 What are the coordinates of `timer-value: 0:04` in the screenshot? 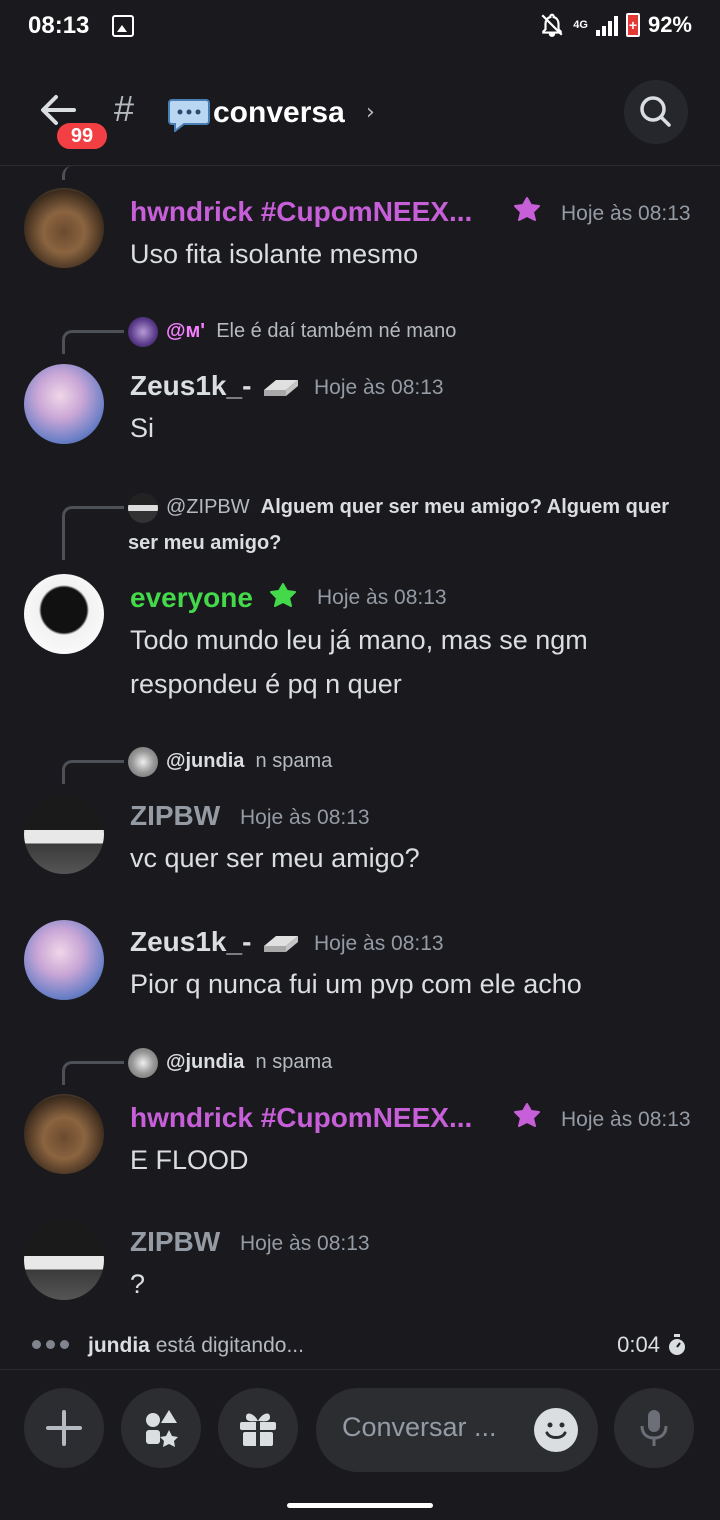 It's located at (638, 1344).